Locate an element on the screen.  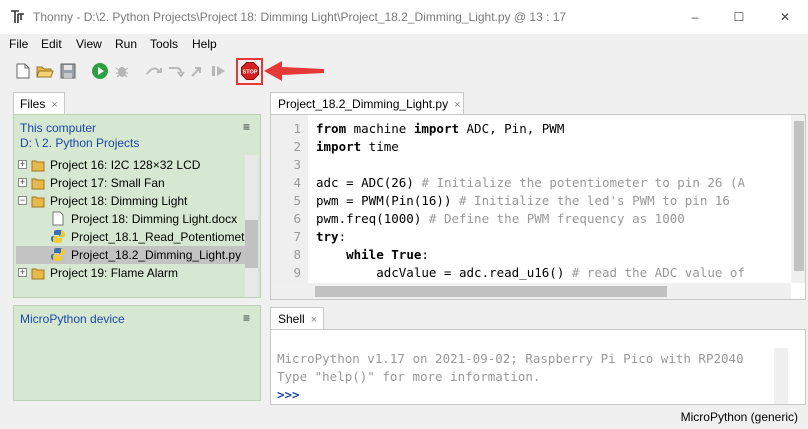
open-folder-icon is located at coordinates (45, 71).